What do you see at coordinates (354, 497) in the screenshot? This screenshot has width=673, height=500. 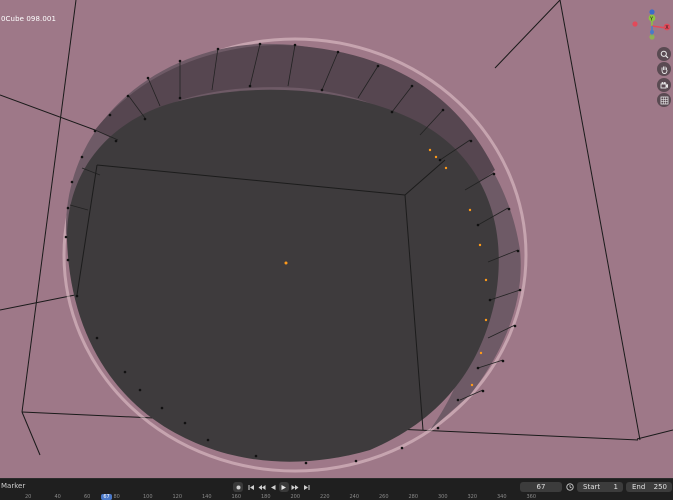 I see `ruler-tick: 240` at bounding box center [354, 497].